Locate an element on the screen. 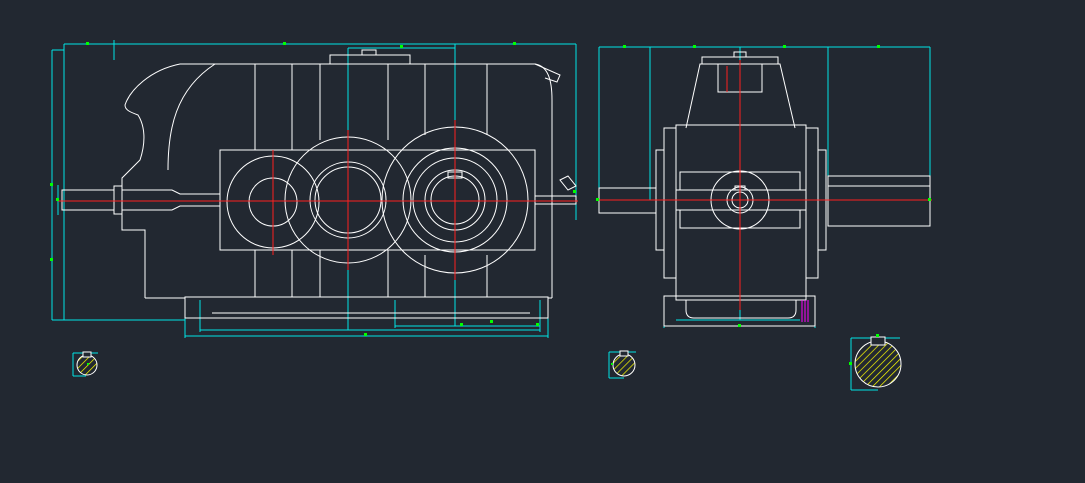 This screenshot has height=483, width=1085. shaft-section-small-left is located at coordinates (85, 364).